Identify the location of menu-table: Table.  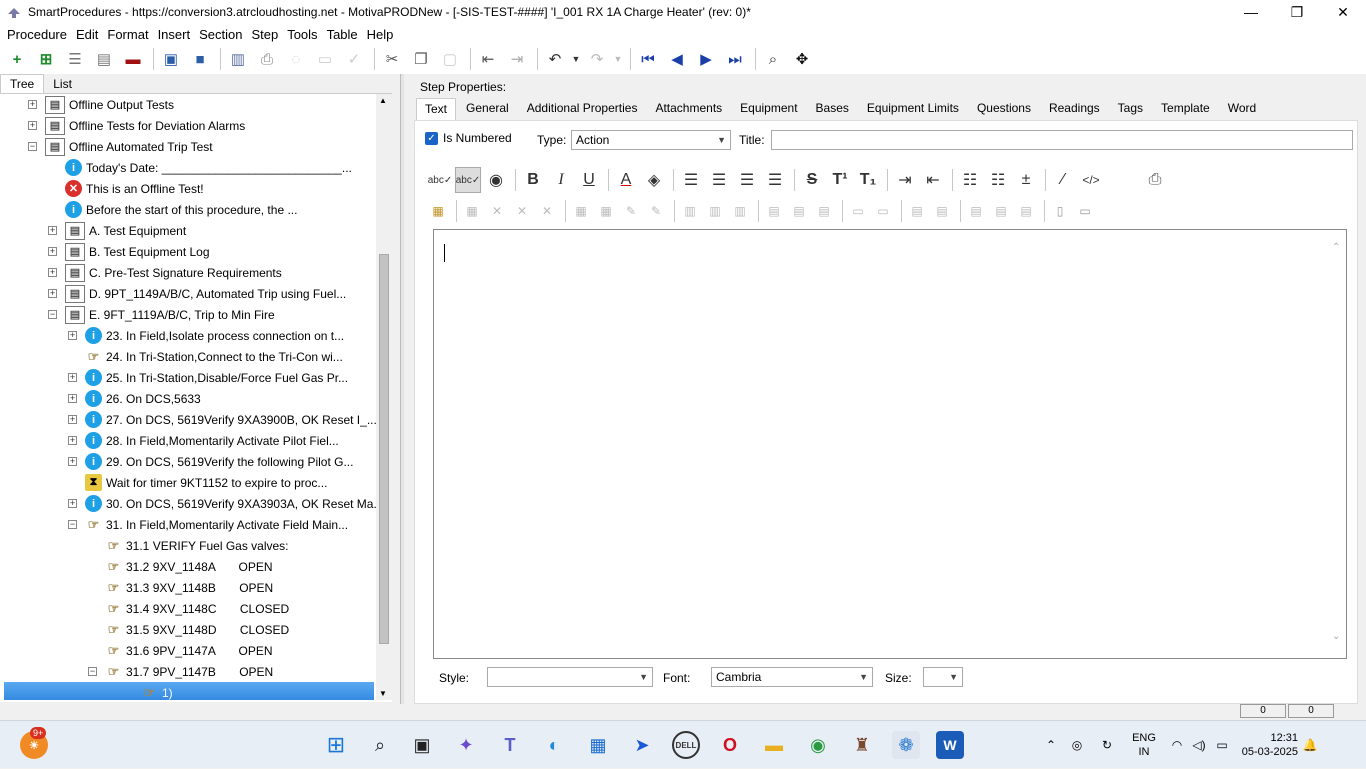
(342, 34).